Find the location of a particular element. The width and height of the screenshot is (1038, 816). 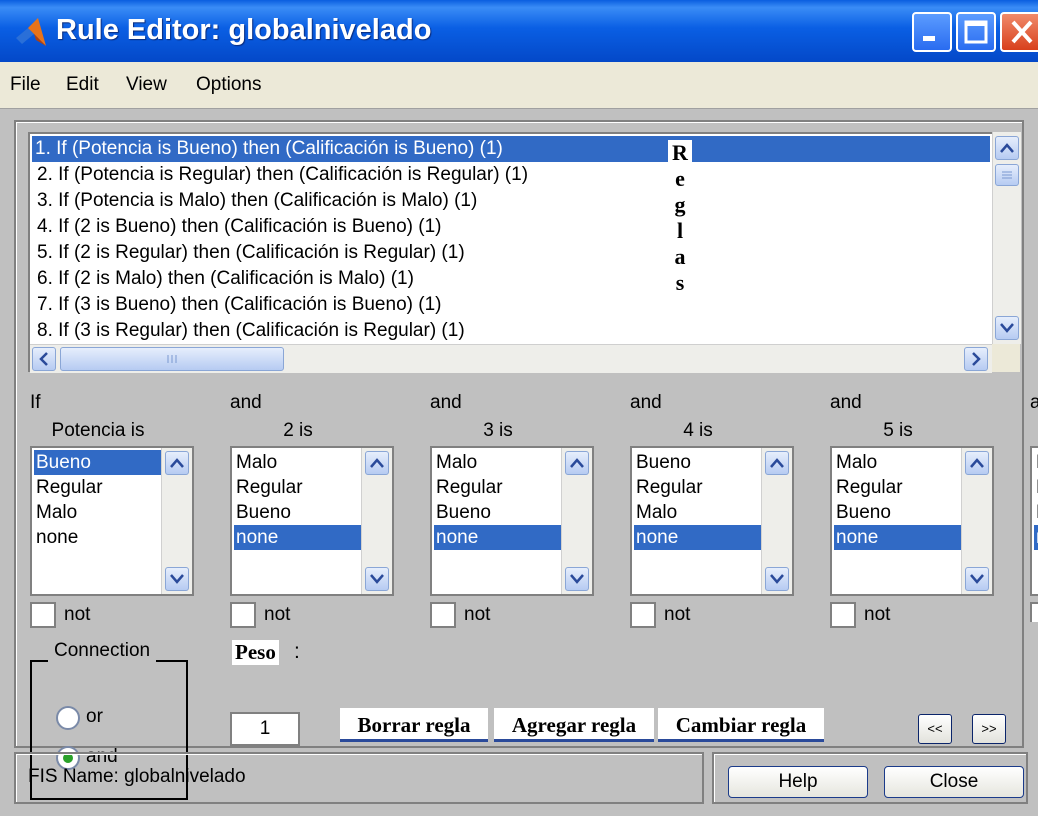

connection-title: Connection is located at coordinates (102, 651).